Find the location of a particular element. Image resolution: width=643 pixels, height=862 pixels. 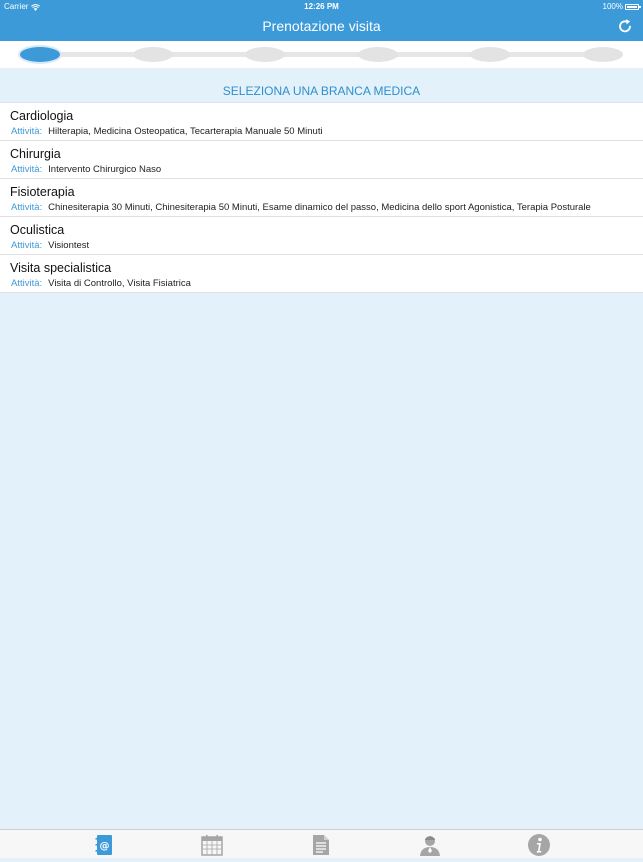

calendar-icon is located at coordinates (212, 845).